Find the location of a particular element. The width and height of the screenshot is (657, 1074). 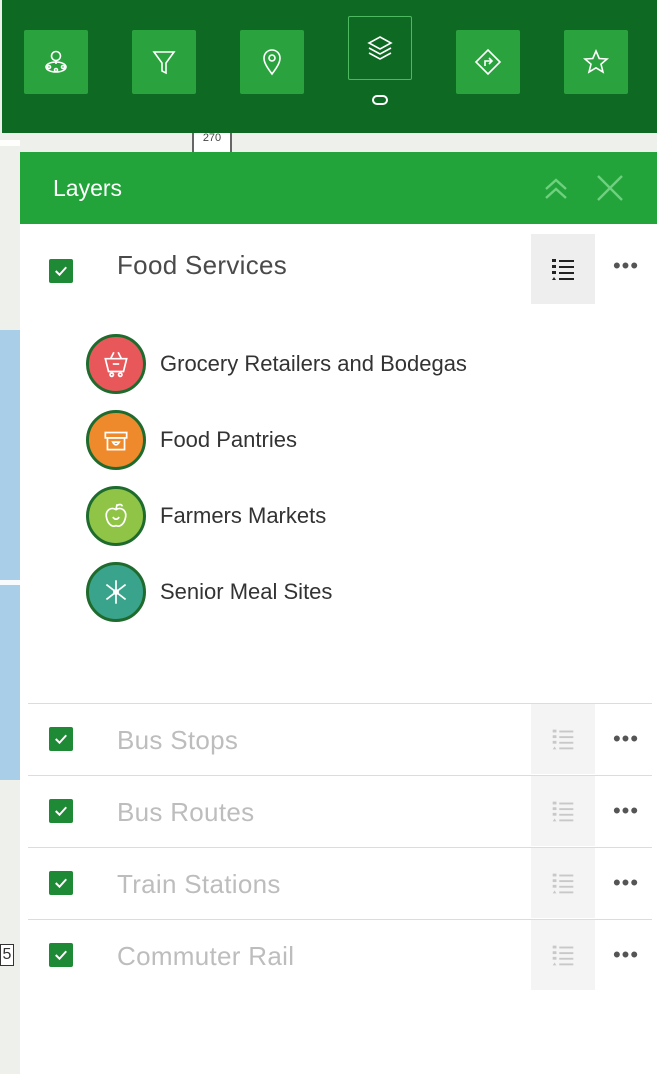

layer-name: Train Stations is located at coordinates (199, 884).